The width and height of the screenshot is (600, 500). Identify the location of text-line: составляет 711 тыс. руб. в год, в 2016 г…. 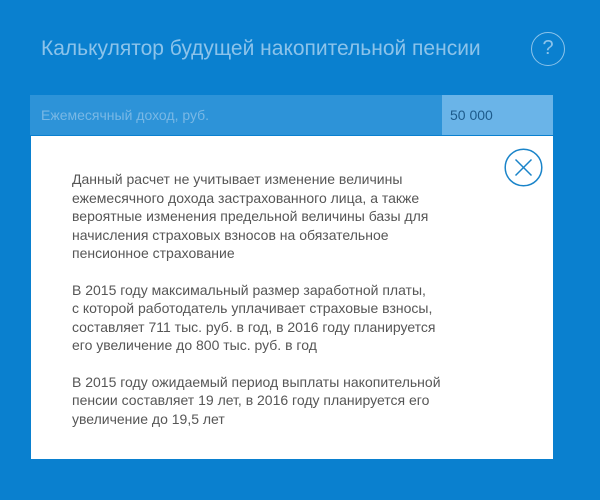
(254, 326).